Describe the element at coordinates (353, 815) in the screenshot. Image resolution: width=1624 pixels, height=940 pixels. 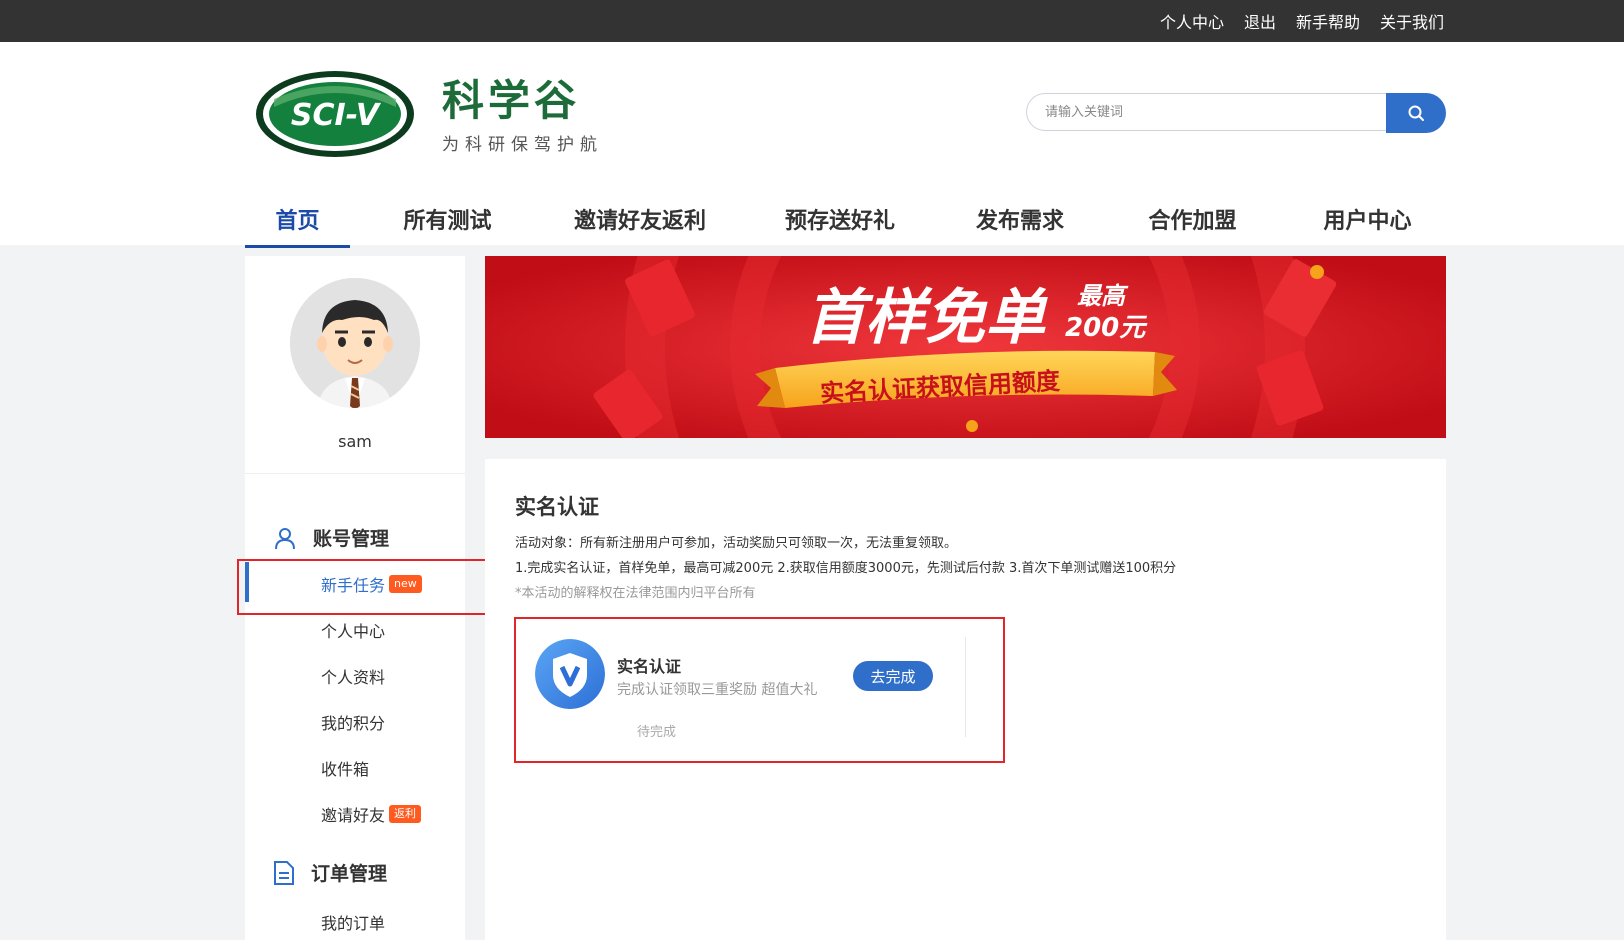
I see `menu-invite-friends-label: 邀请好友` at that location.